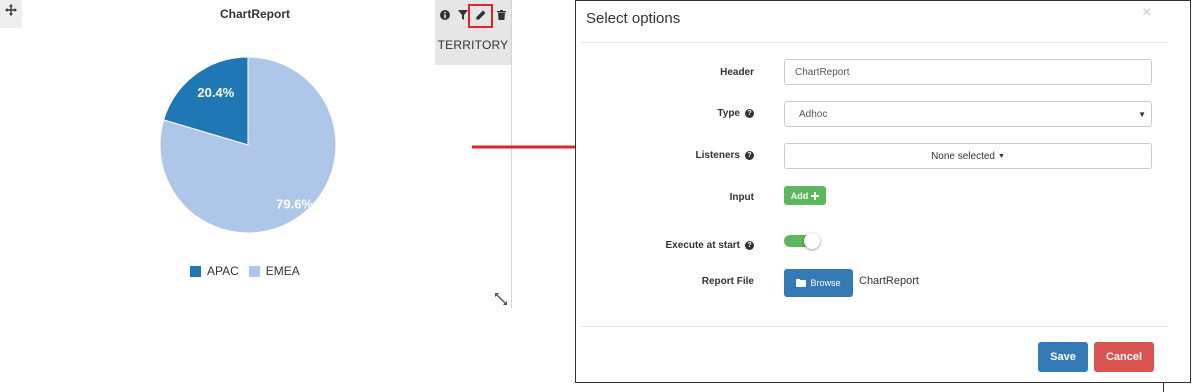 The image size is (1200, 392). I want to click on report-file-label-text: Report File, so click(727, 281).